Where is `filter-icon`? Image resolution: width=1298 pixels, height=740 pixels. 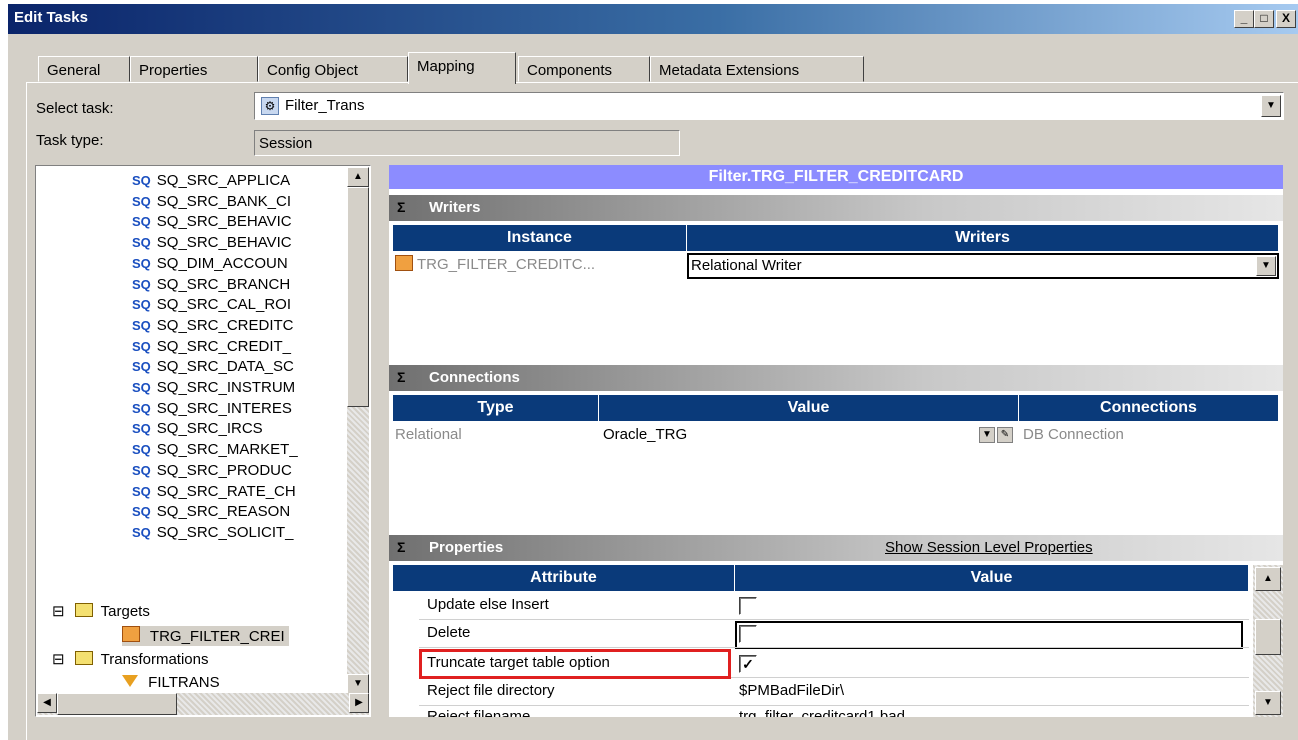
filter-icon is located at coordinates (130, 681).